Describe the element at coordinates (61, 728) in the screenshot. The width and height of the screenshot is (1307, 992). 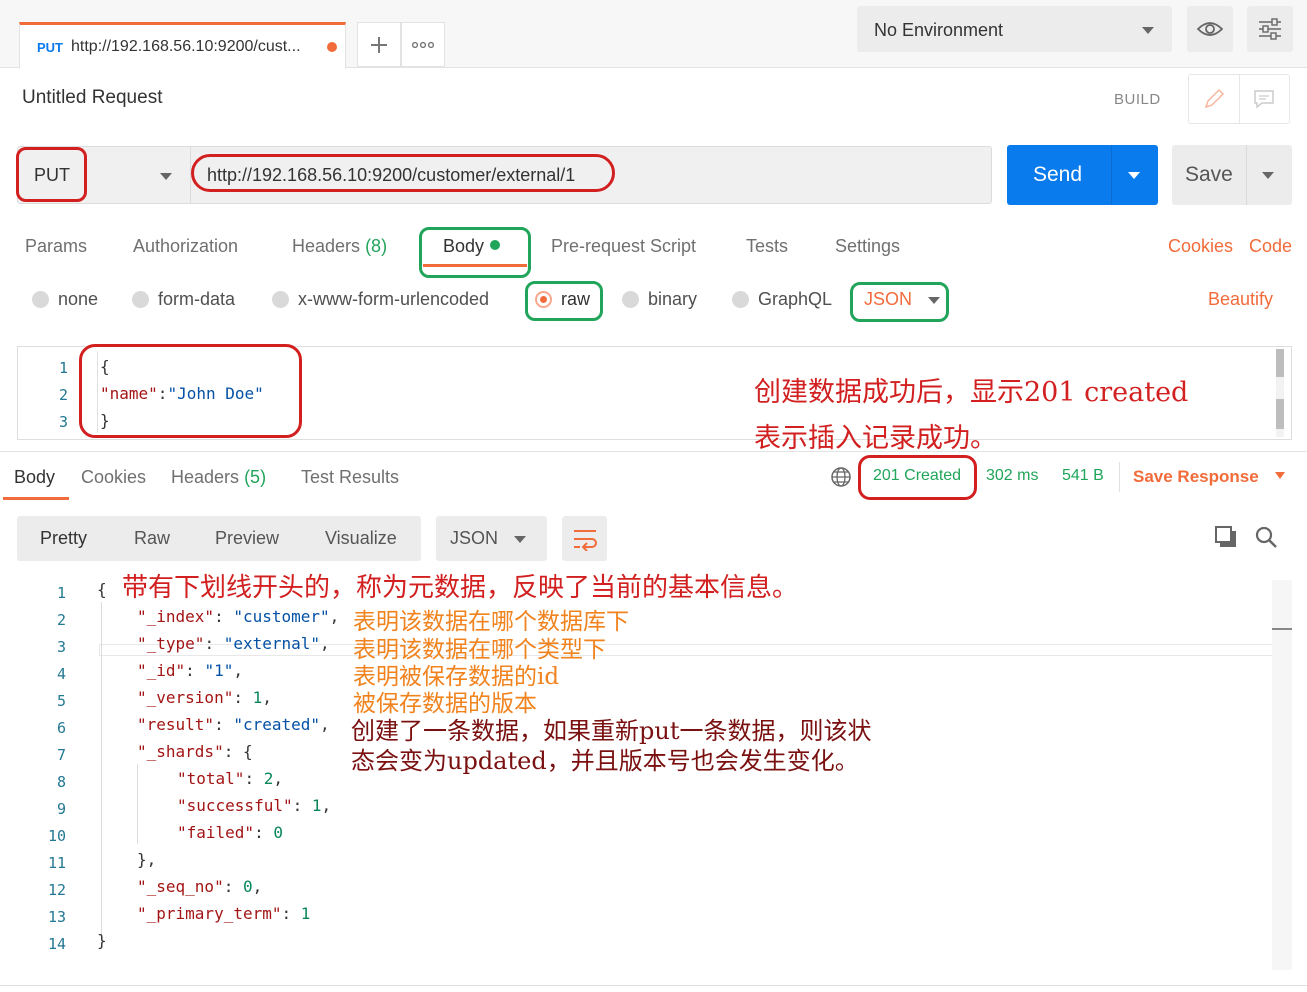
I see `line-number: 6` at that location.